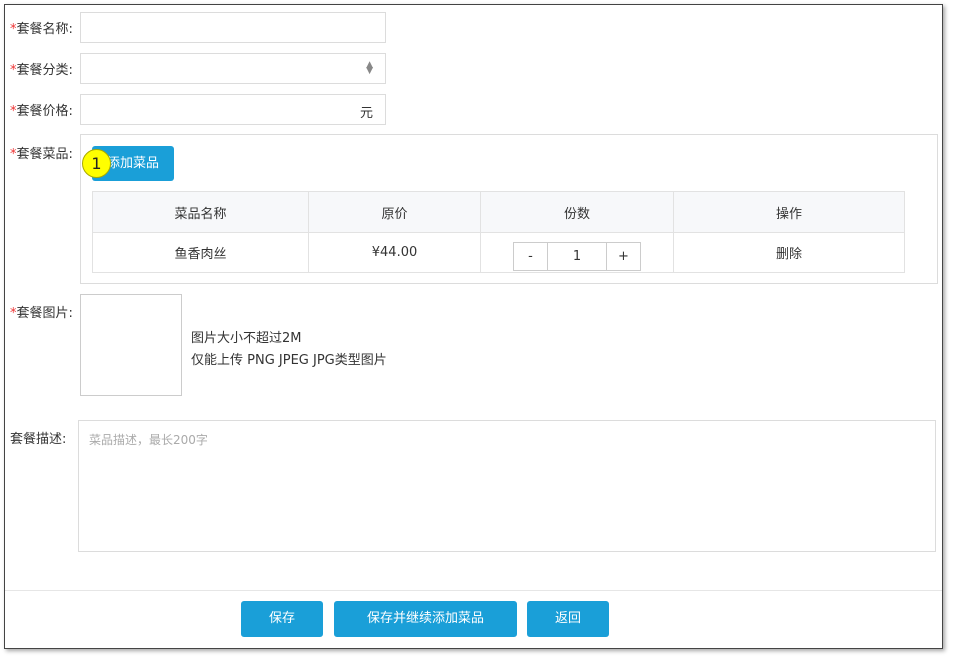  I want to click on annotation-badge: 1, so click(96, 163).